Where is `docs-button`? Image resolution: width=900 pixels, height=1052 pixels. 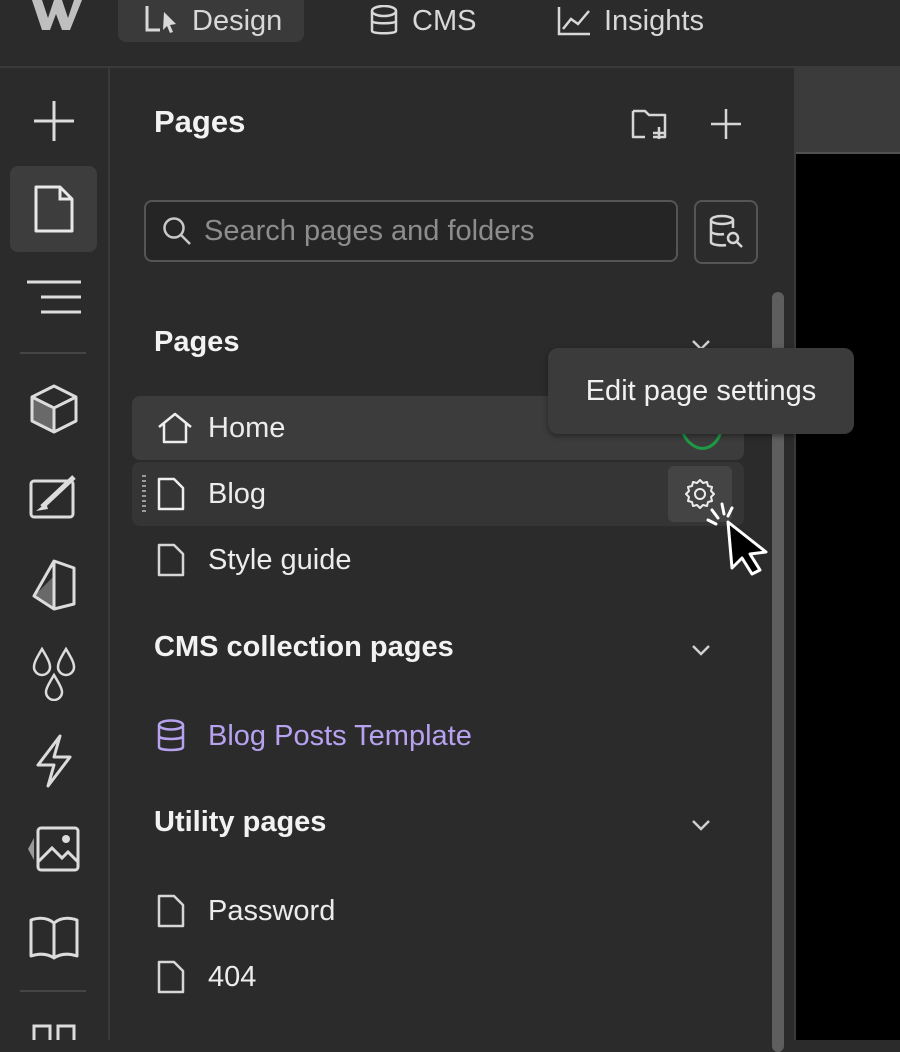 docs-button is located at coordinates (53, 937).